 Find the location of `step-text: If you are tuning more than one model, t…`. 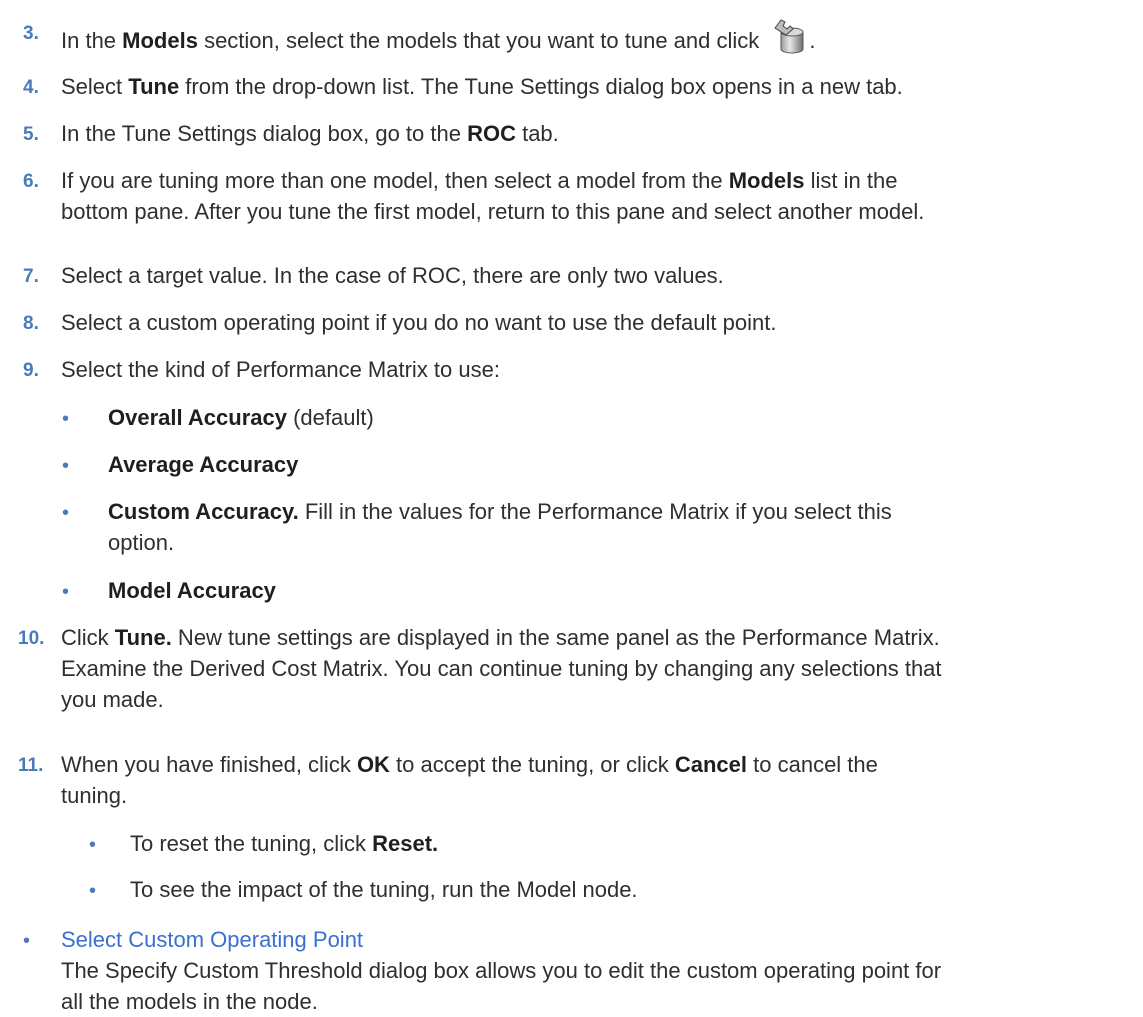

step-text: If you are tuning more than one model, t… is located at coordinates (493, 196).